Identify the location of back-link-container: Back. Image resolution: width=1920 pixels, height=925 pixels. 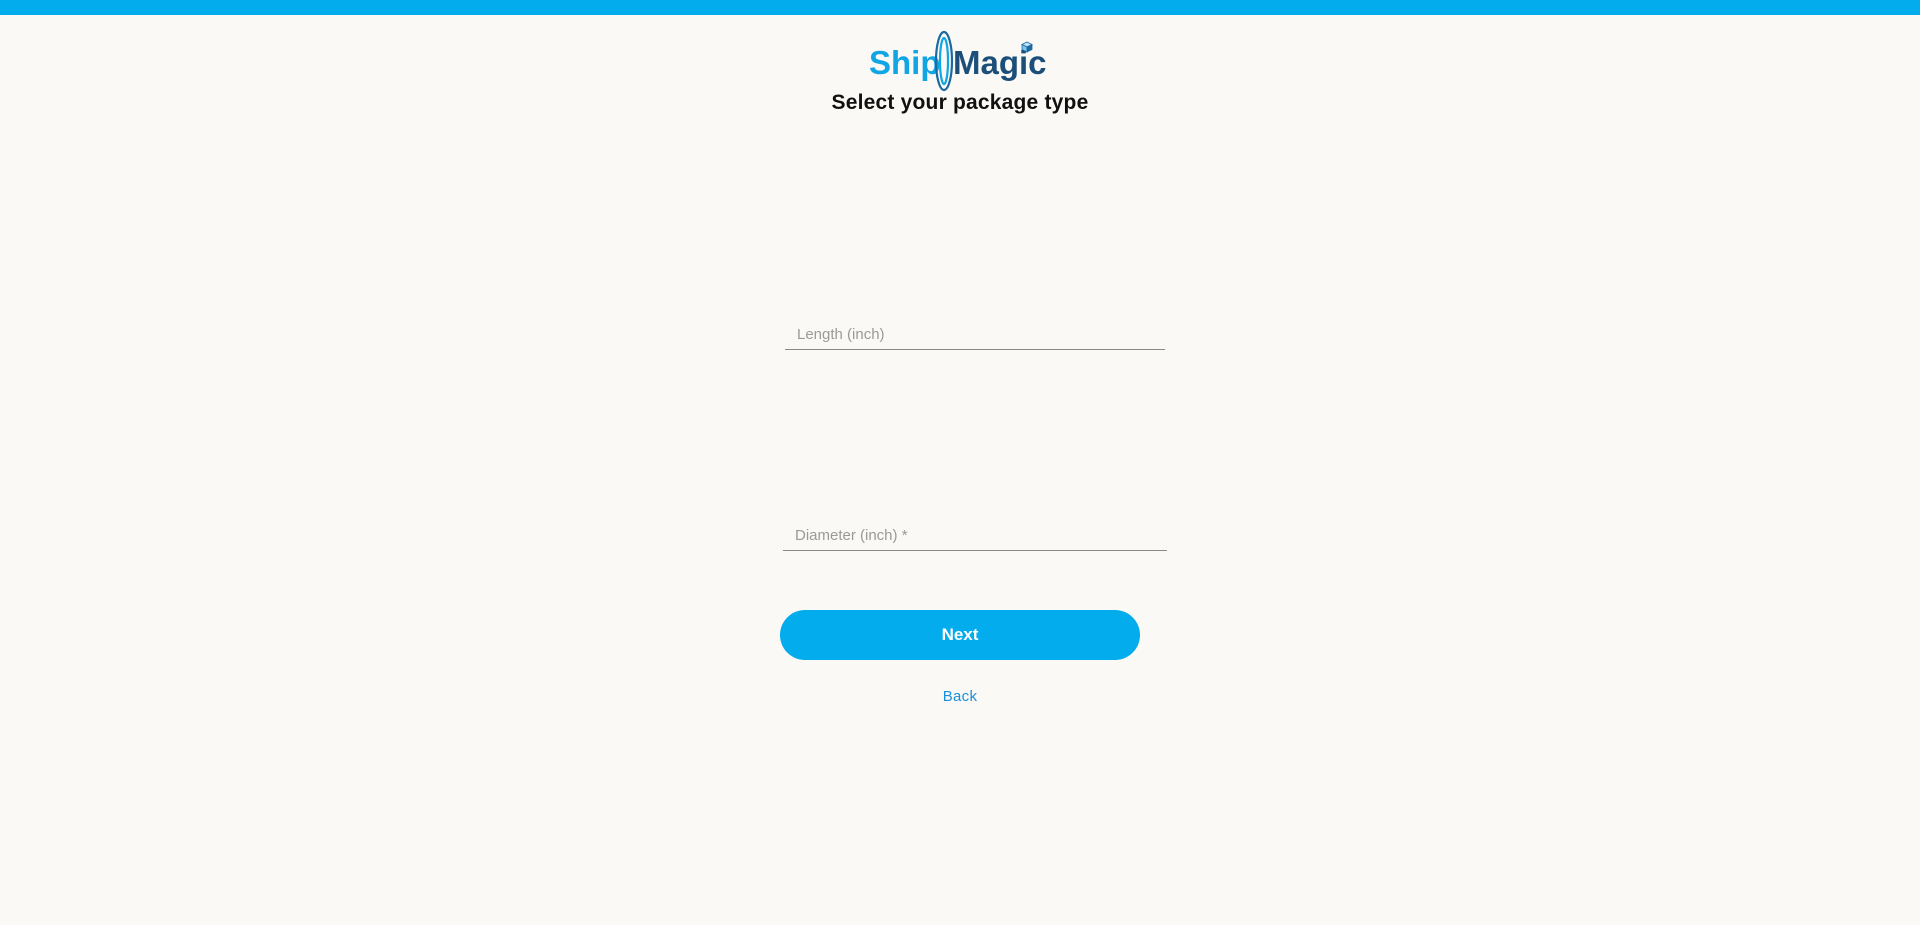
(960, 696).